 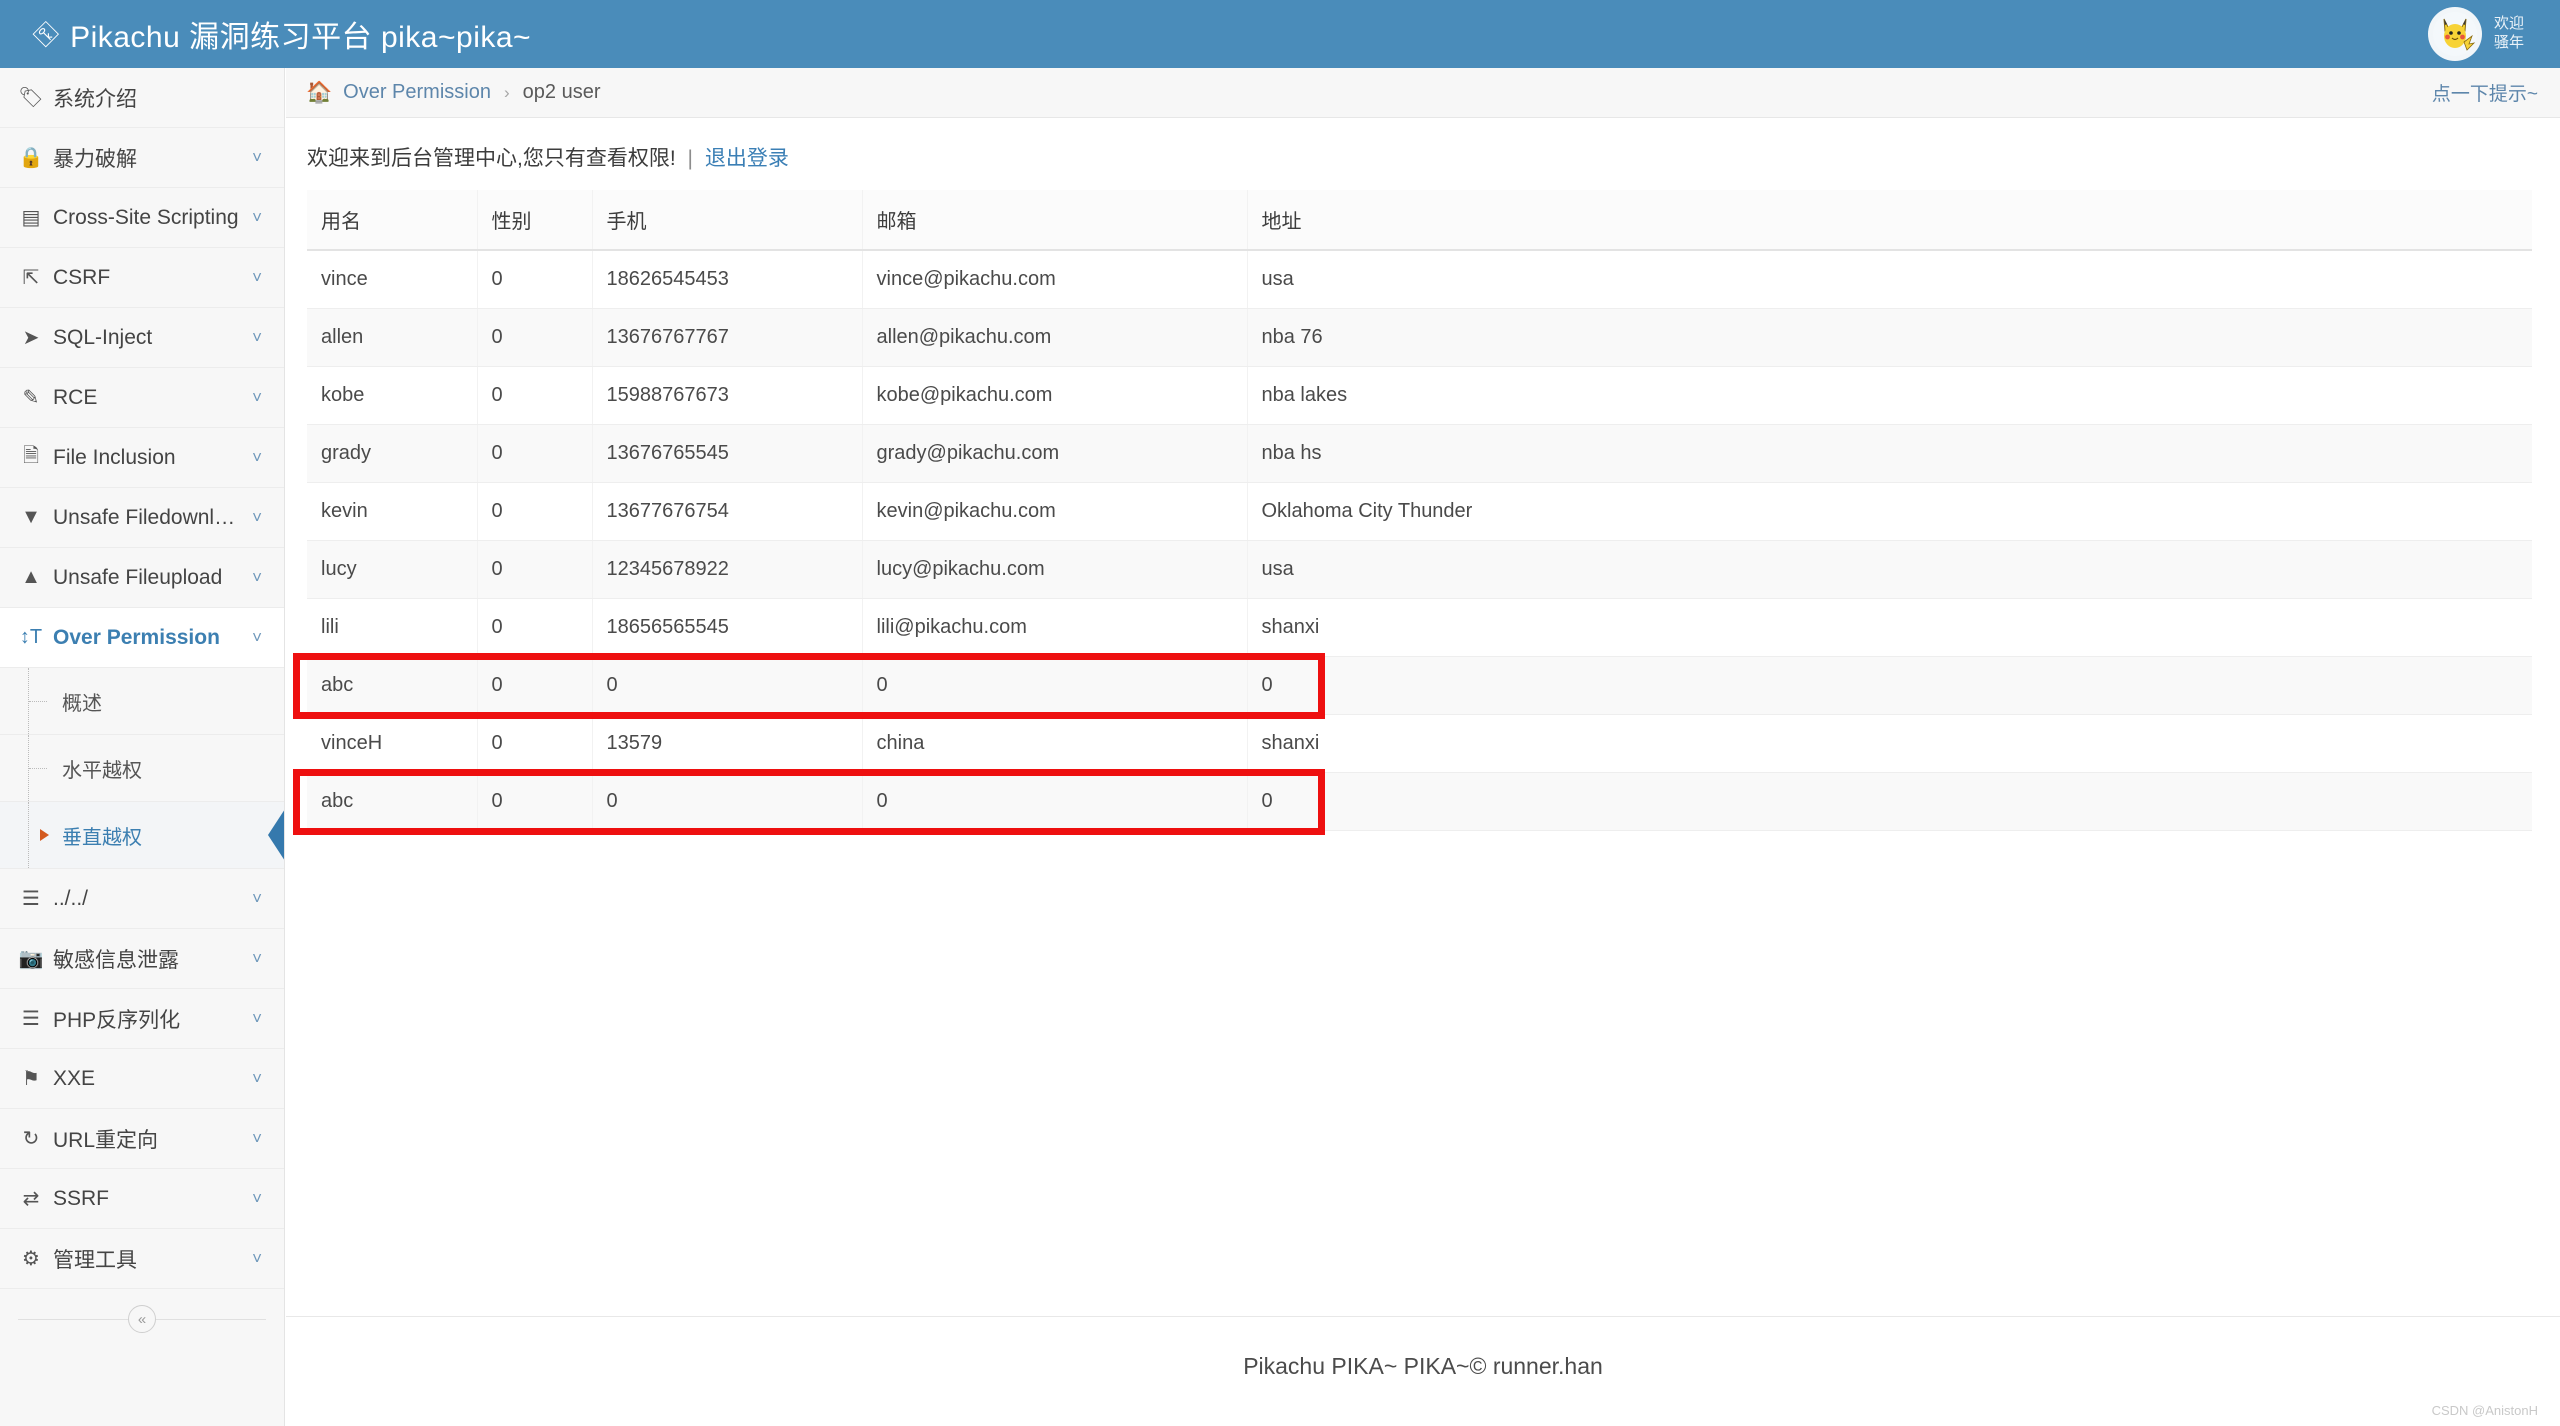 I want to click on logout-link: 退出登录, so click(x=747, y=158).